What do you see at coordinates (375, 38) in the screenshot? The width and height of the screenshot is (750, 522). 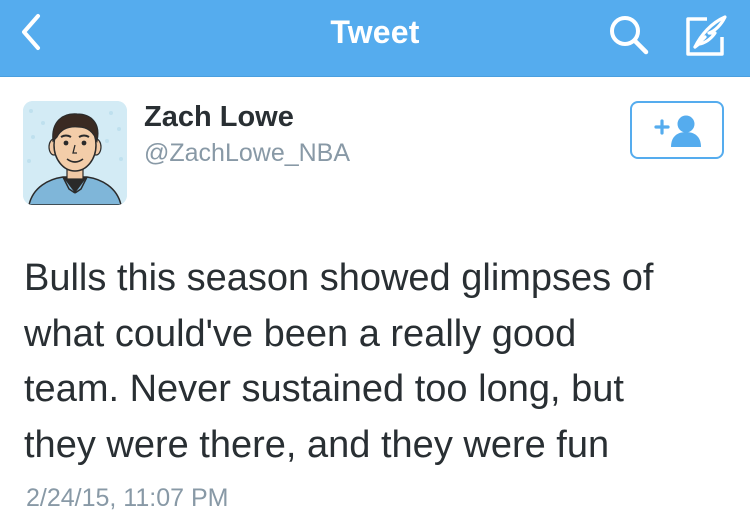 I see `navigation-bar: Tweet` at bounding box center [375, 38].